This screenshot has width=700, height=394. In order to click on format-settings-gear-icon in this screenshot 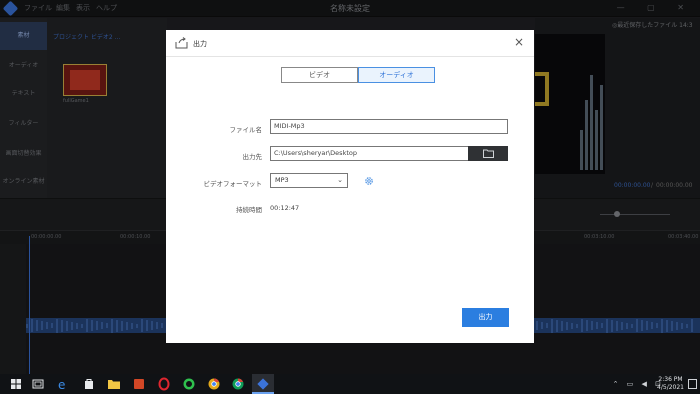, I will do `click(369, 181)`.